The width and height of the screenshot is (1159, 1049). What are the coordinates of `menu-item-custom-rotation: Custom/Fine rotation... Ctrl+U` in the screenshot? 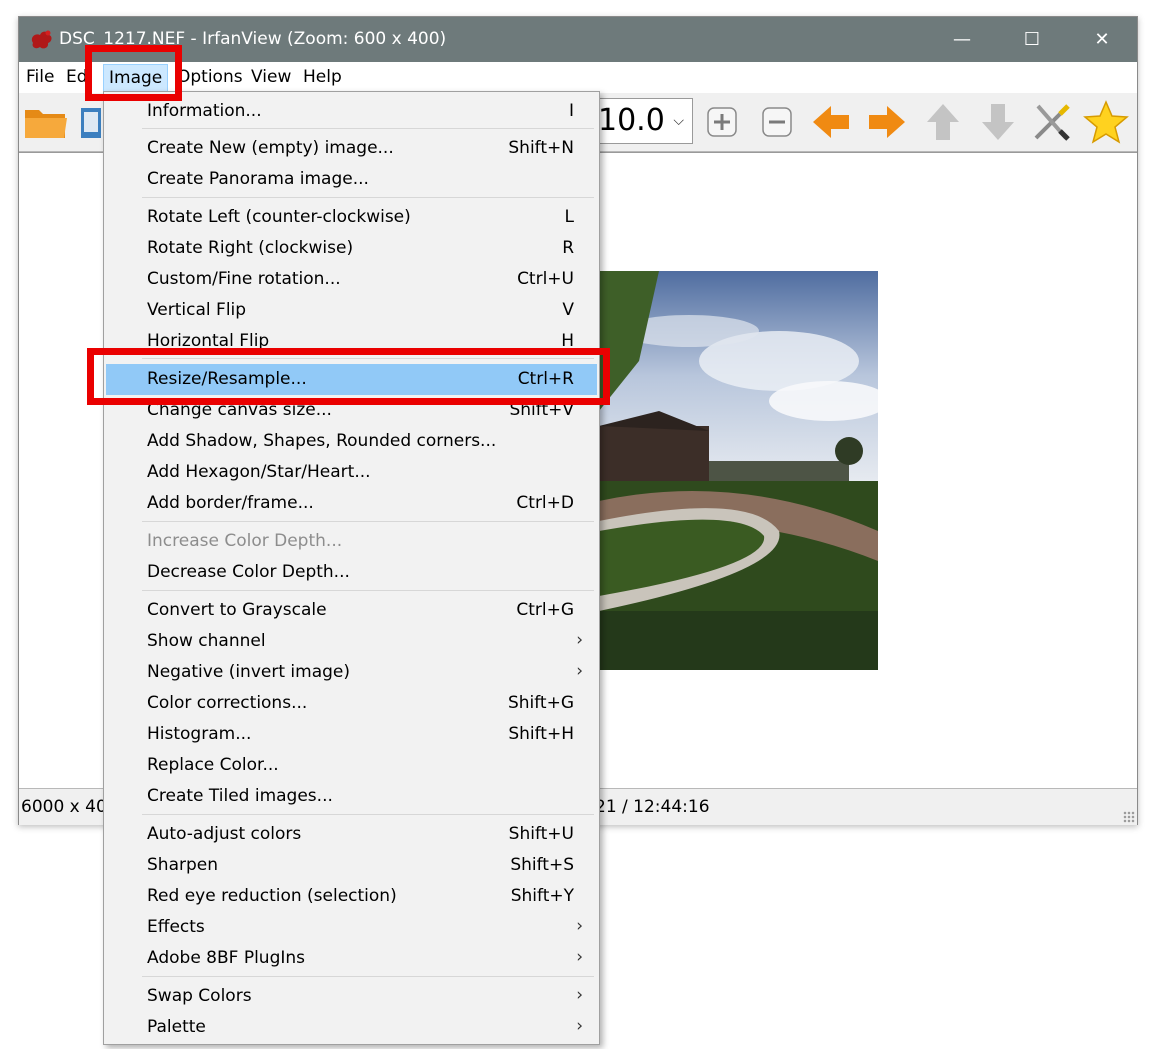 It's located at (351, 279).